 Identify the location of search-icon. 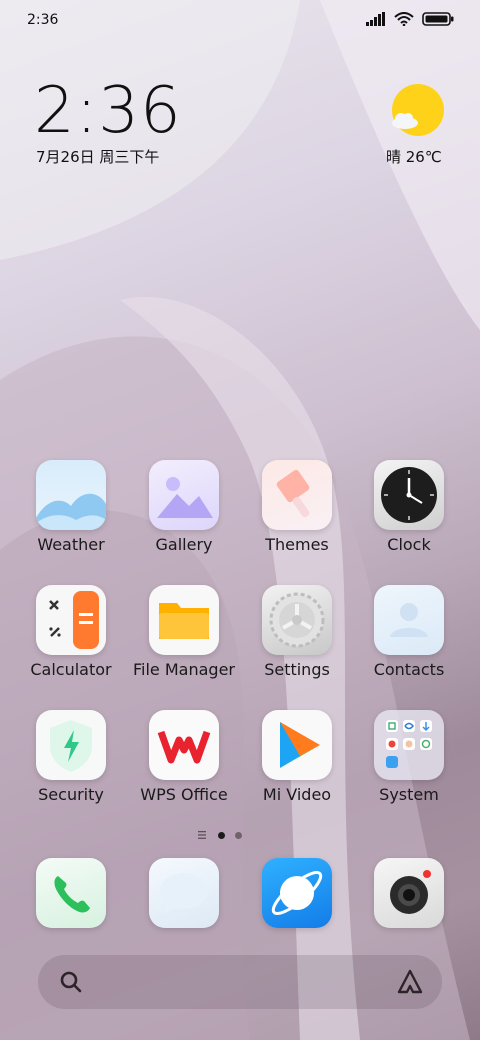
(71, 982).